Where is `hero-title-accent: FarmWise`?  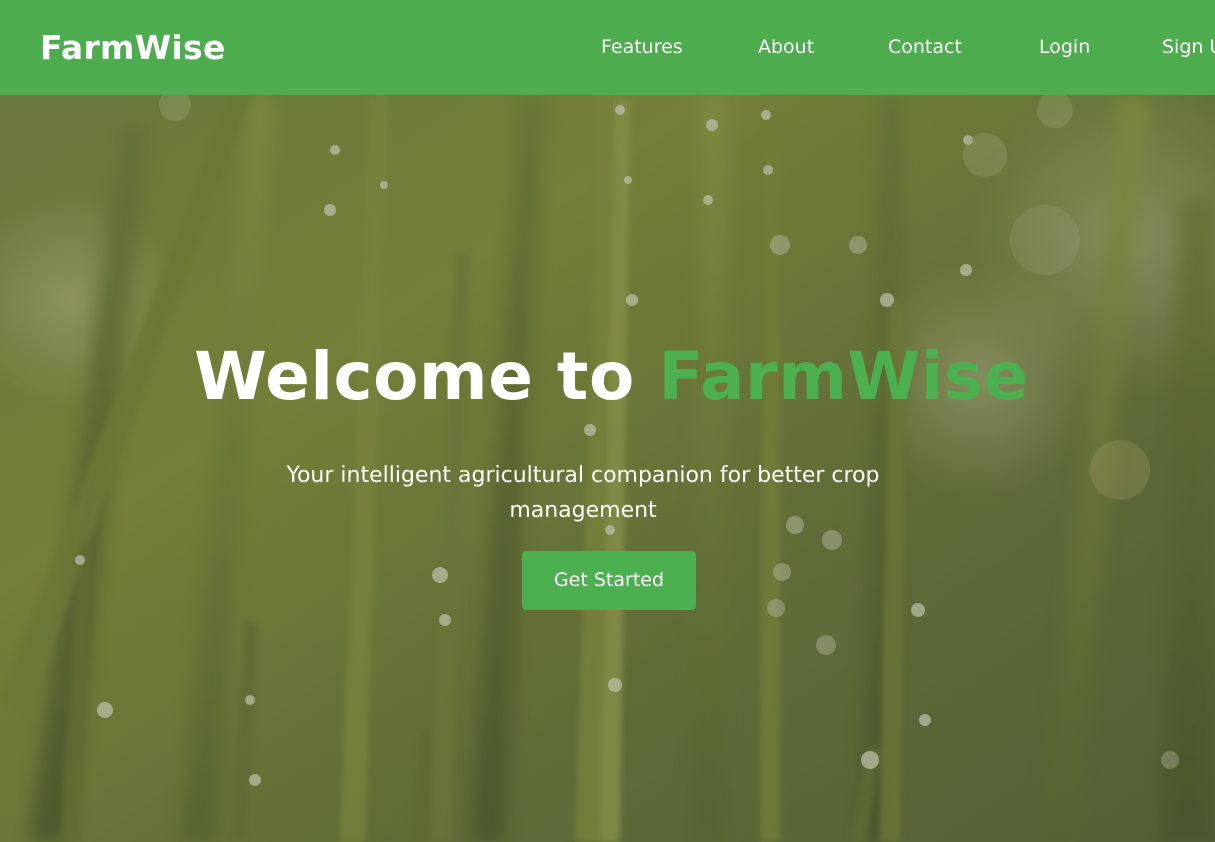
hero-title-accent: FarmWise is located at coordinates (843, 376).